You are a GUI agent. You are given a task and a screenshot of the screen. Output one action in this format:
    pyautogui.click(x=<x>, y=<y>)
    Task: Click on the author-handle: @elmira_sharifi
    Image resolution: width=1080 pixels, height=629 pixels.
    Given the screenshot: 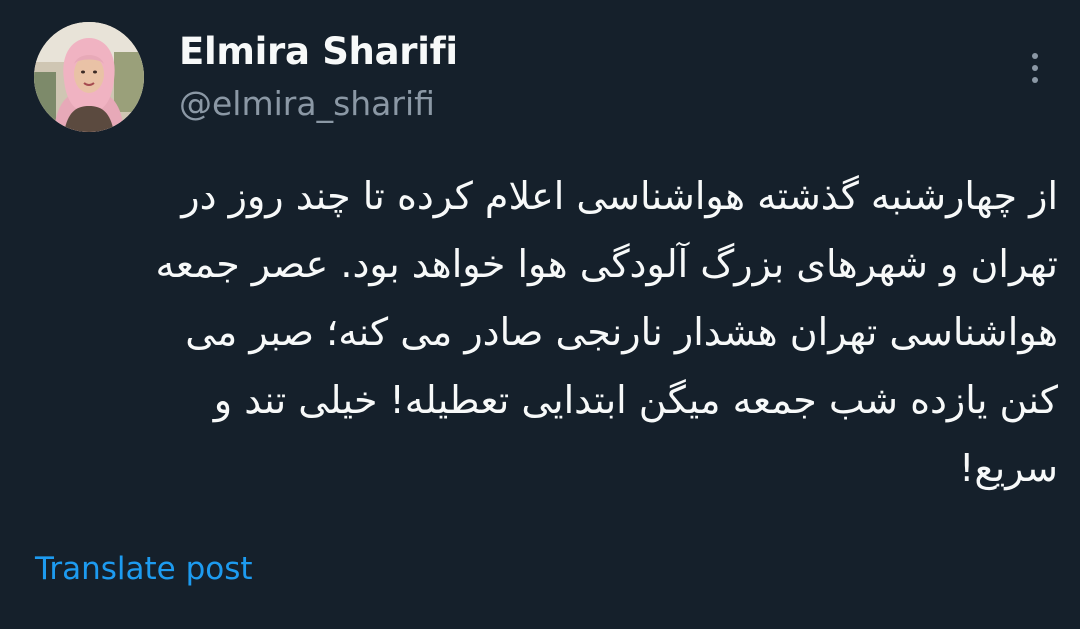 What is the action you would take?
    pyautogui.click(x=318, y=104)
    